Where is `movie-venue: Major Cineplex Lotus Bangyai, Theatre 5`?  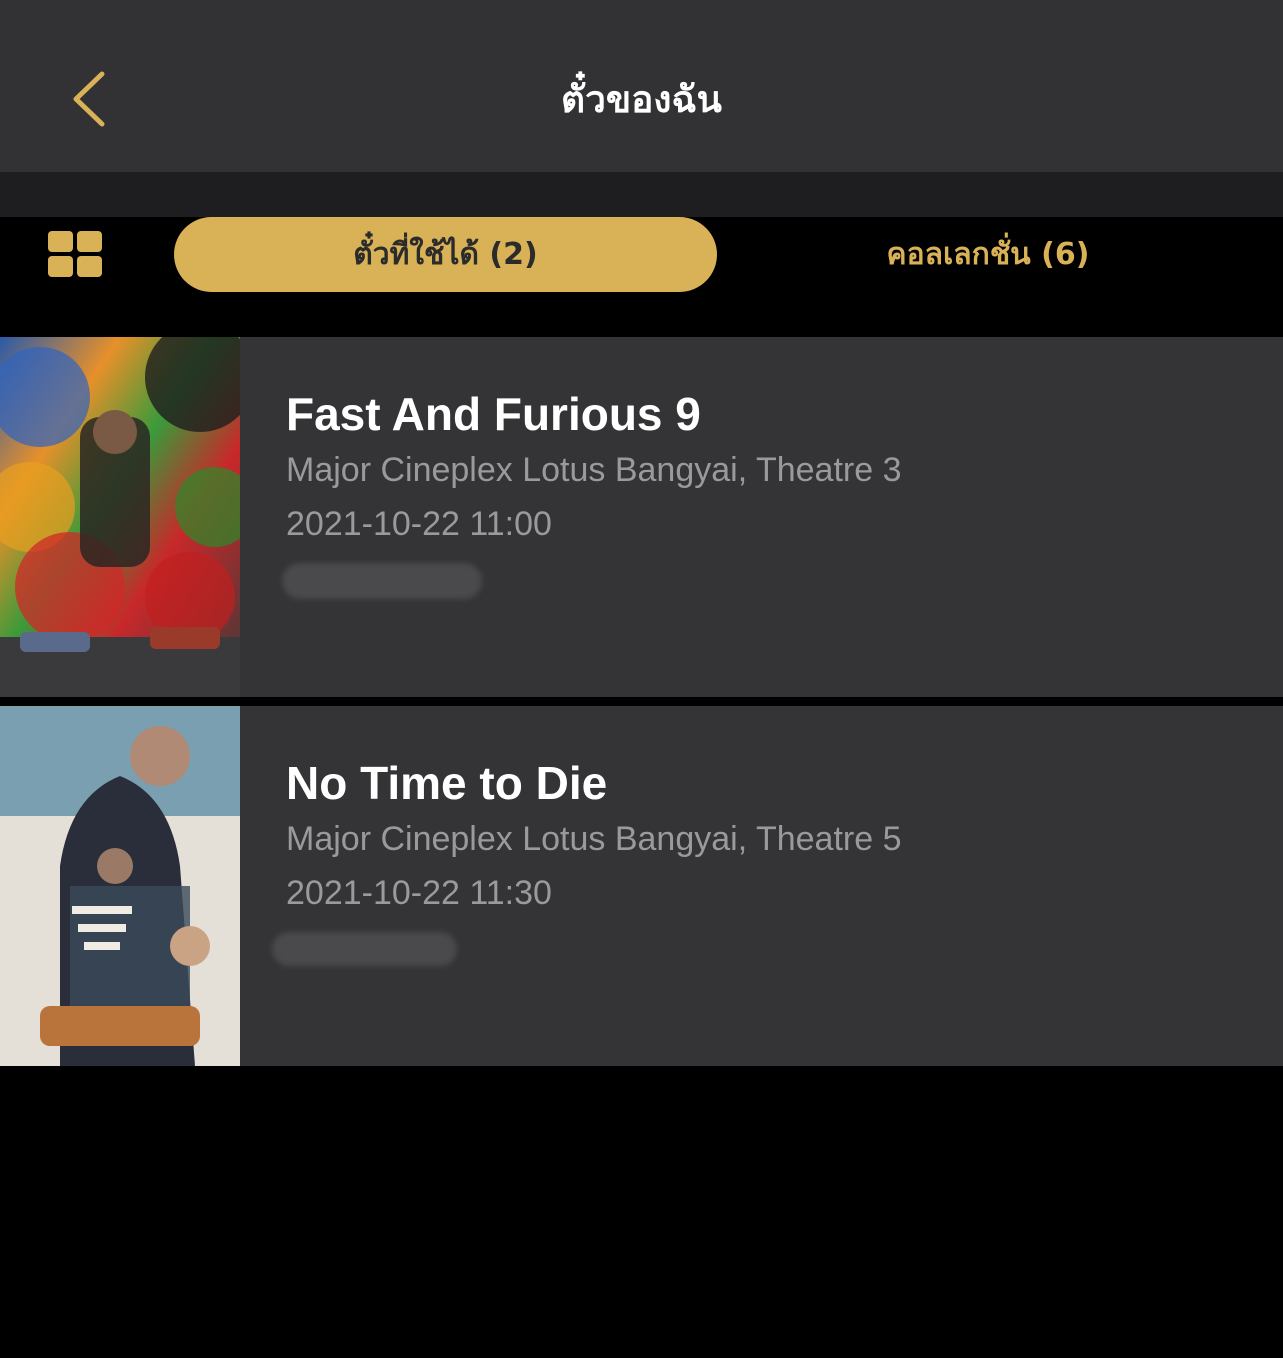
movie-venue: Major Cineplex Lotus Bangyai, Theatre 5 is located at coordinates (594, 839).